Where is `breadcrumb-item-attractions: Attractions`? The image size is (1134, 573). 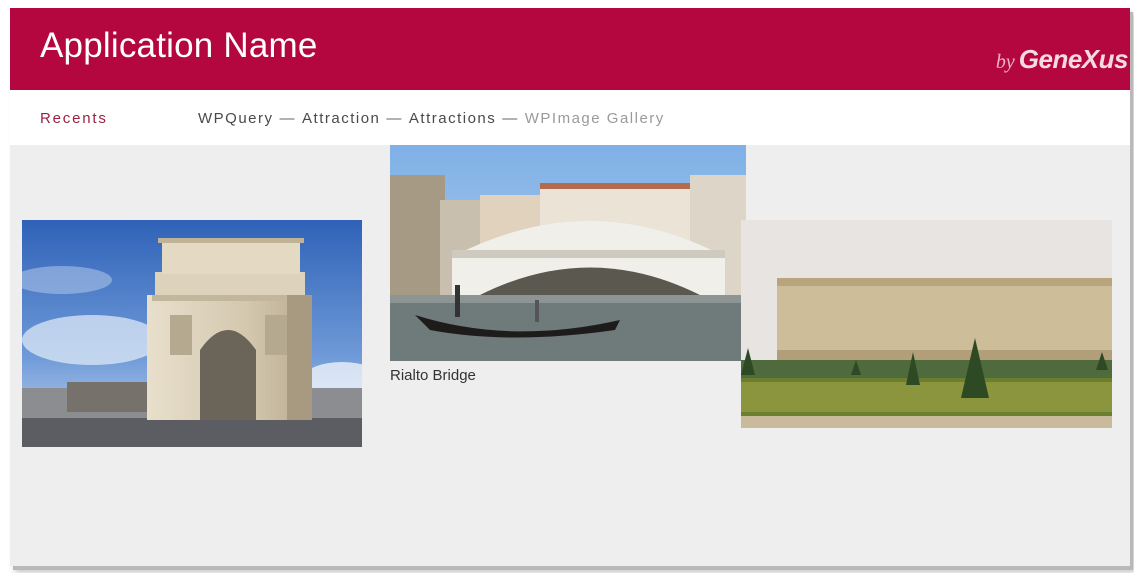 breadcrumb-item-attractions: Attractions is located at coordinates (452, 118).